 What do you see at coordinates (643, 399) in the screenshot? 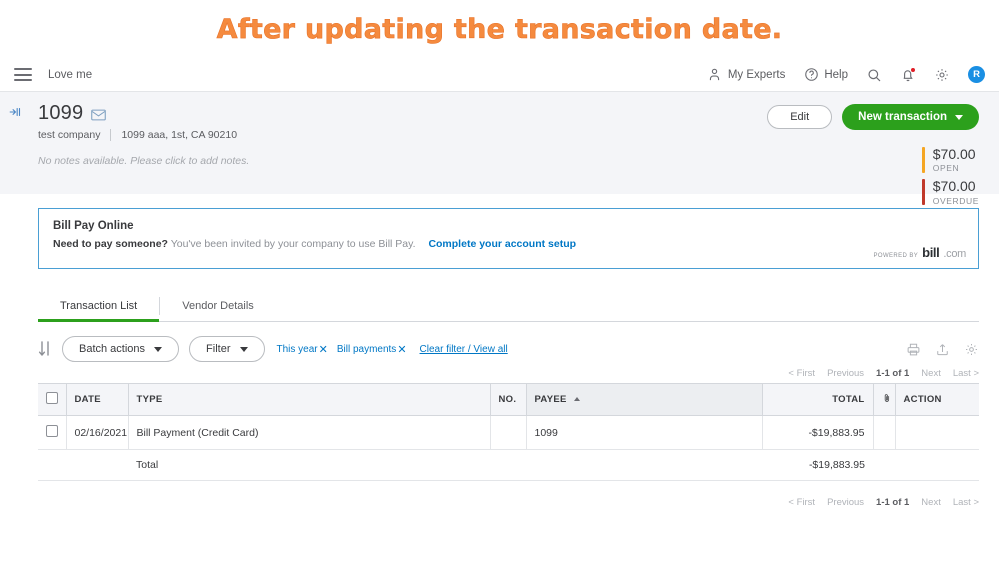
I see `column-header-payee: PAYEE` at bounding box center [643, 399].